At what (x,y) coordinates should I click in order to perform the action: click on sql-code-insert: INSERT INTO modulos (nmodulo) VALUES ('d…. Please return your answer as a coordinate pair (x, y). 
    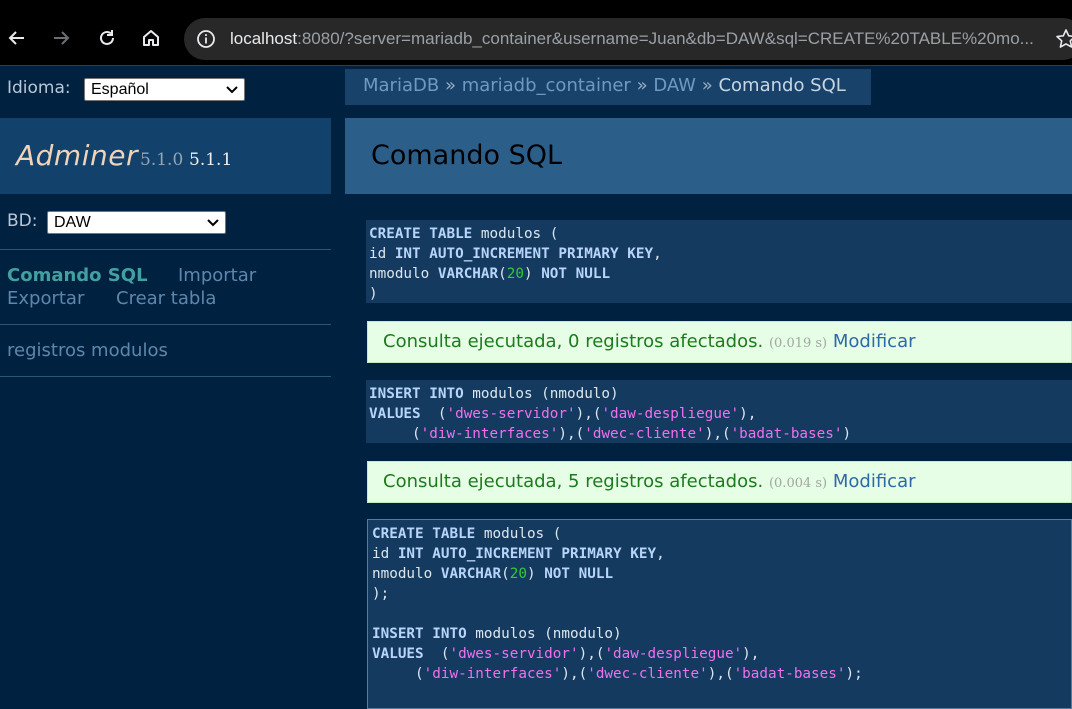
    Looking at the image, I should click on (719, 411).